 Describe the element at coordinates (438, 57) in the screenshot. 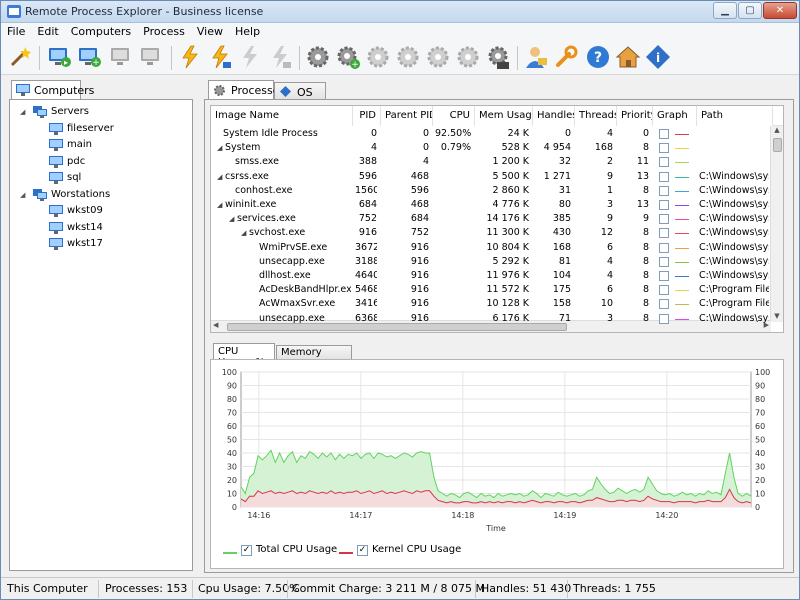

I see `gear-pause-icon` at that location.